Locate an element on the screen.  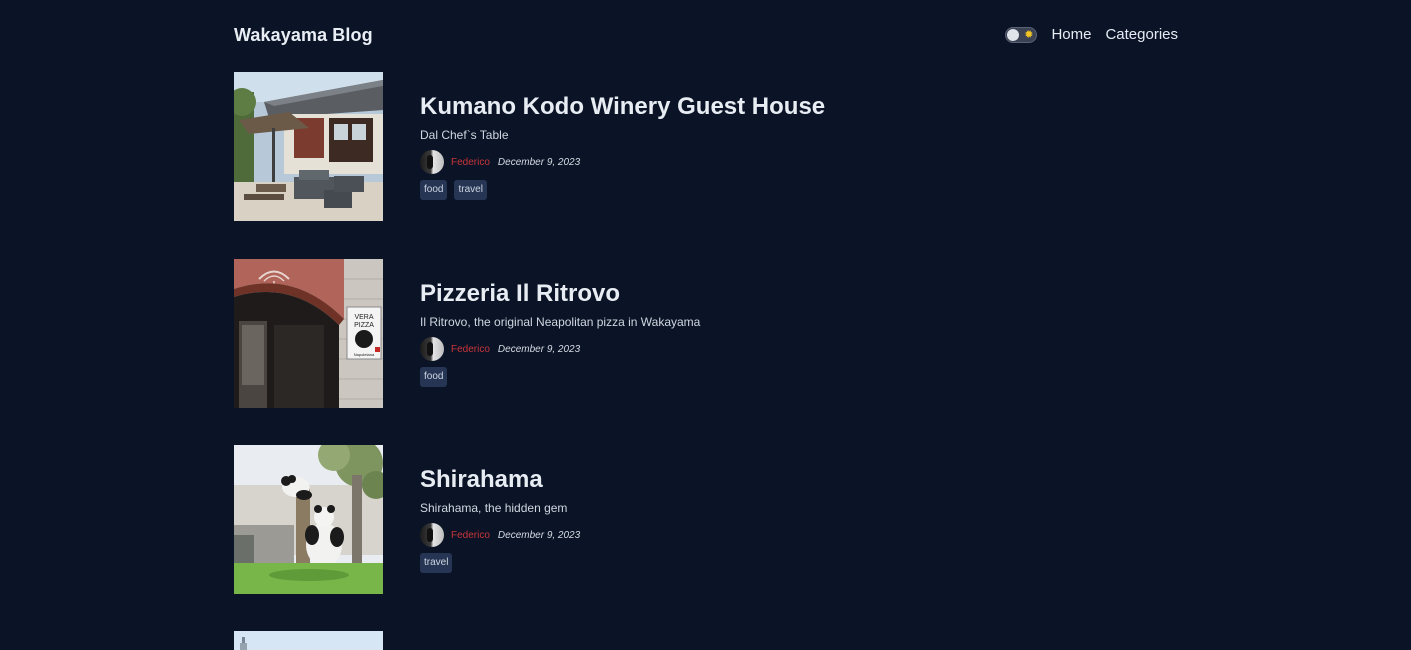
post-subtitle: Shirahama, the hidden gem is located at coordinates (494, 508).